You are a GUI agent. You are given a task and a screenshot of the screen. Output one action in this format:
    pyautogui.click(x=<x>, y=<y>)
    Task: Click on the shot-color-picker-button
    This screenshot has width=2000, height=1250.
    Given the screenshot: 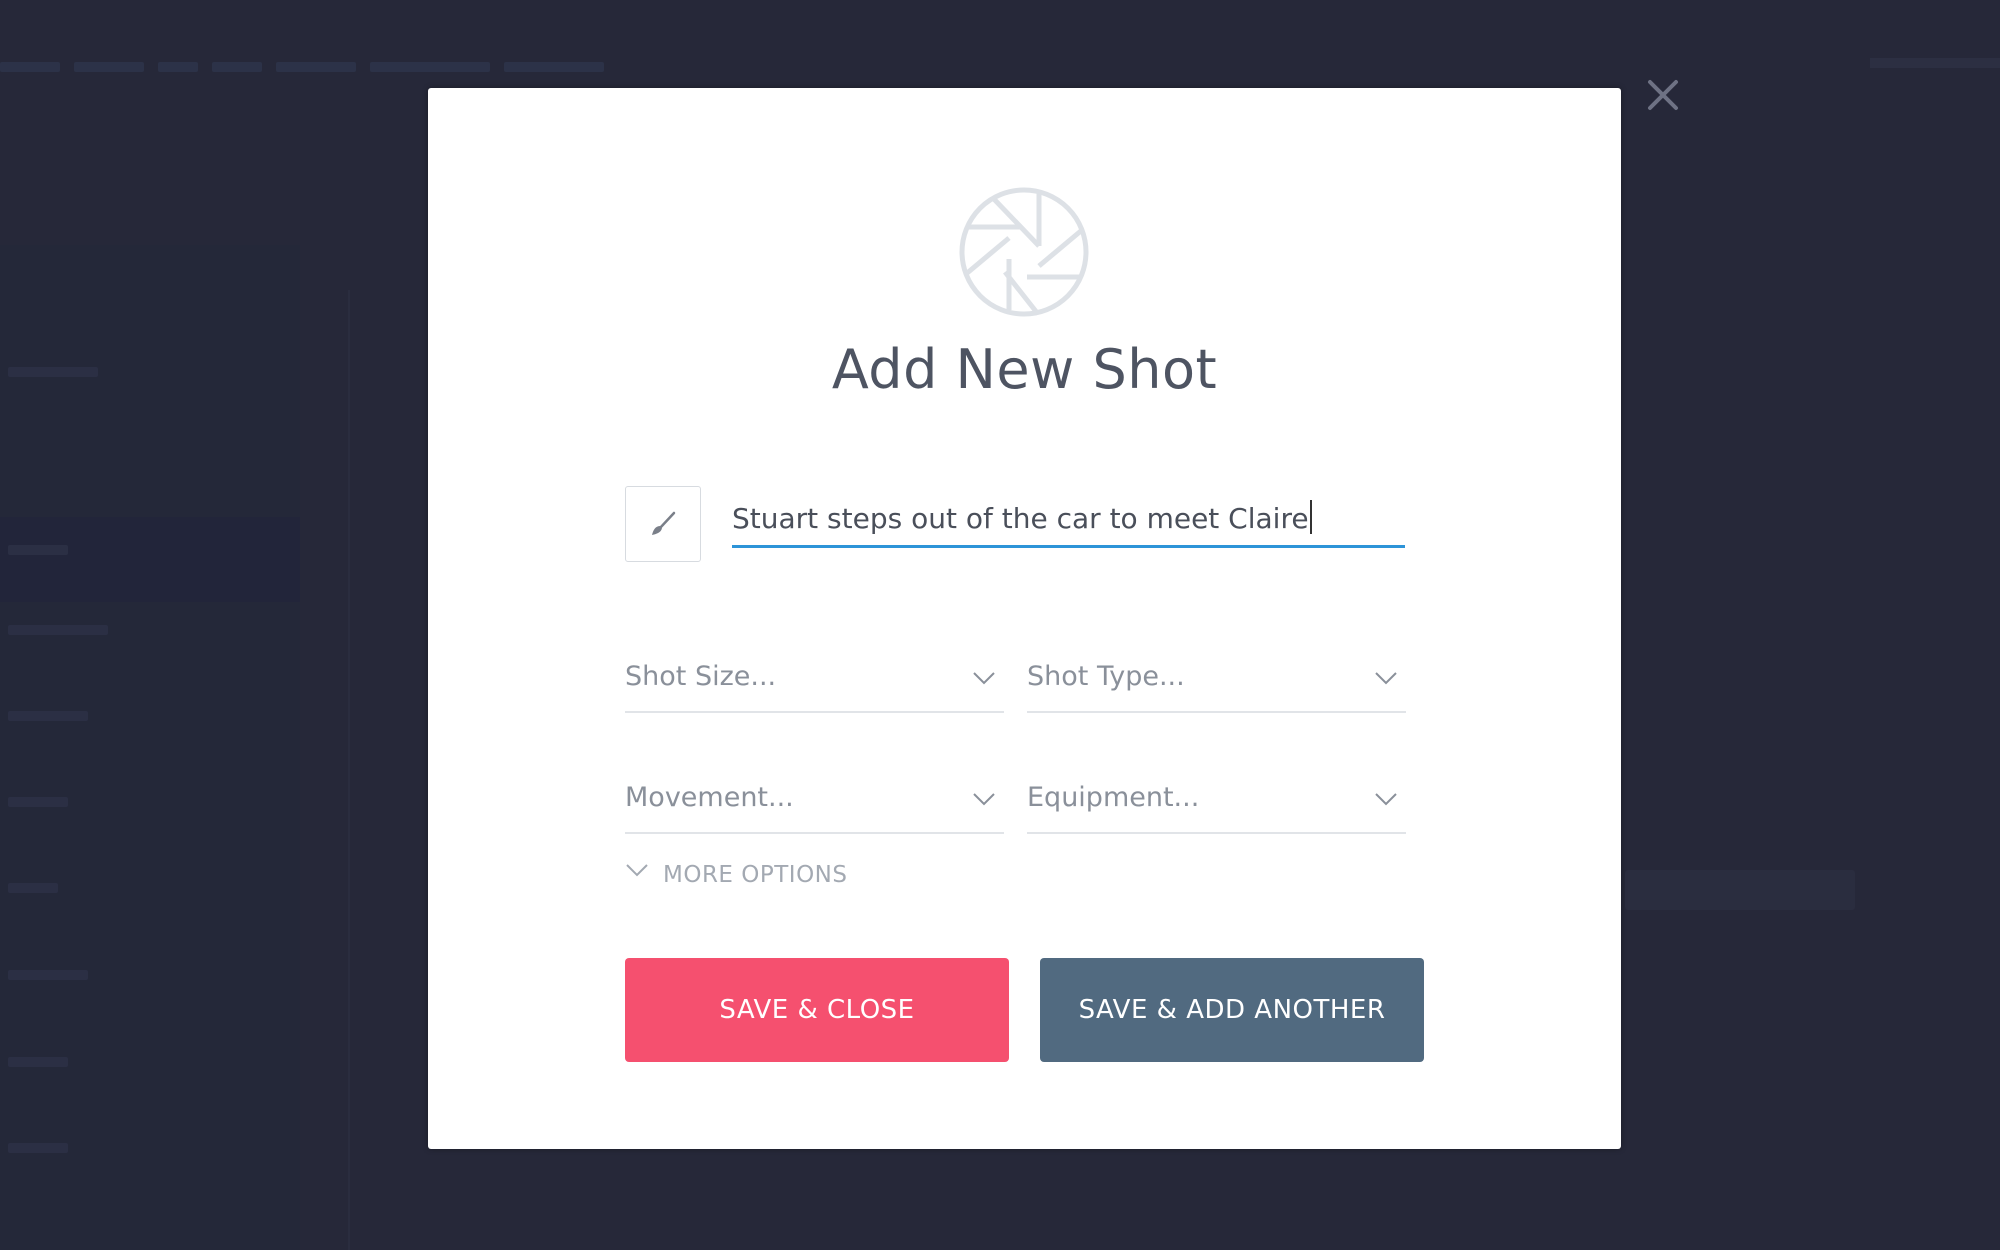 What is the action you would take?
    pyautogui.click(x=663, y=524)
    